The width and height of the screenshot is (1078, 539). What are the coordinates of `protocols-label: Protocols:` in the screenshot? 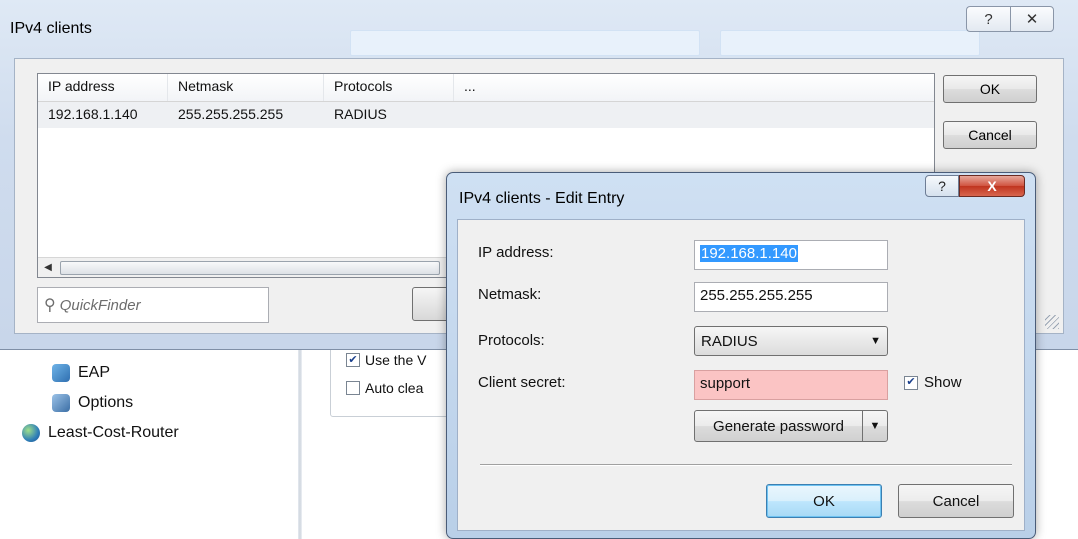 It's located at (511, 340).